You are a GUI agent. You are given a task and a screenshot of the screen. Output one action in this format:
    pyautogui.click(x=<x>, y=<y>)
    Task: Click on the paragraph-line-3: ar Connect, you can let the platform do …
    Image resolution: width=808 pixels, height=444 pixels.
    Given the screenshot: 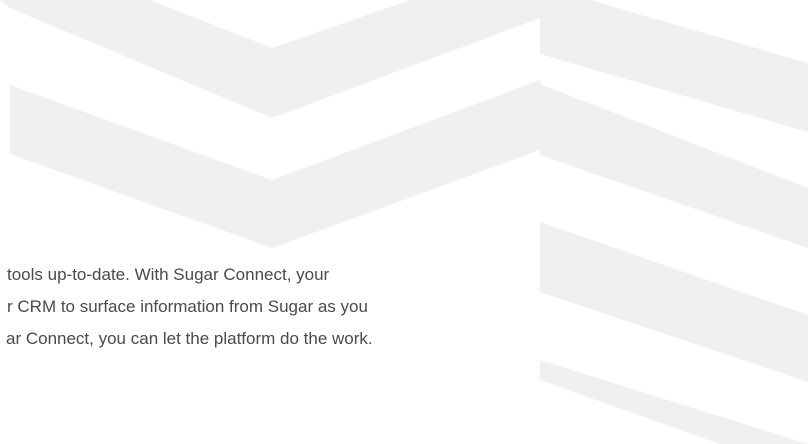 What is the action you would take?
    pyautogui.click(x=189, y=338)
    